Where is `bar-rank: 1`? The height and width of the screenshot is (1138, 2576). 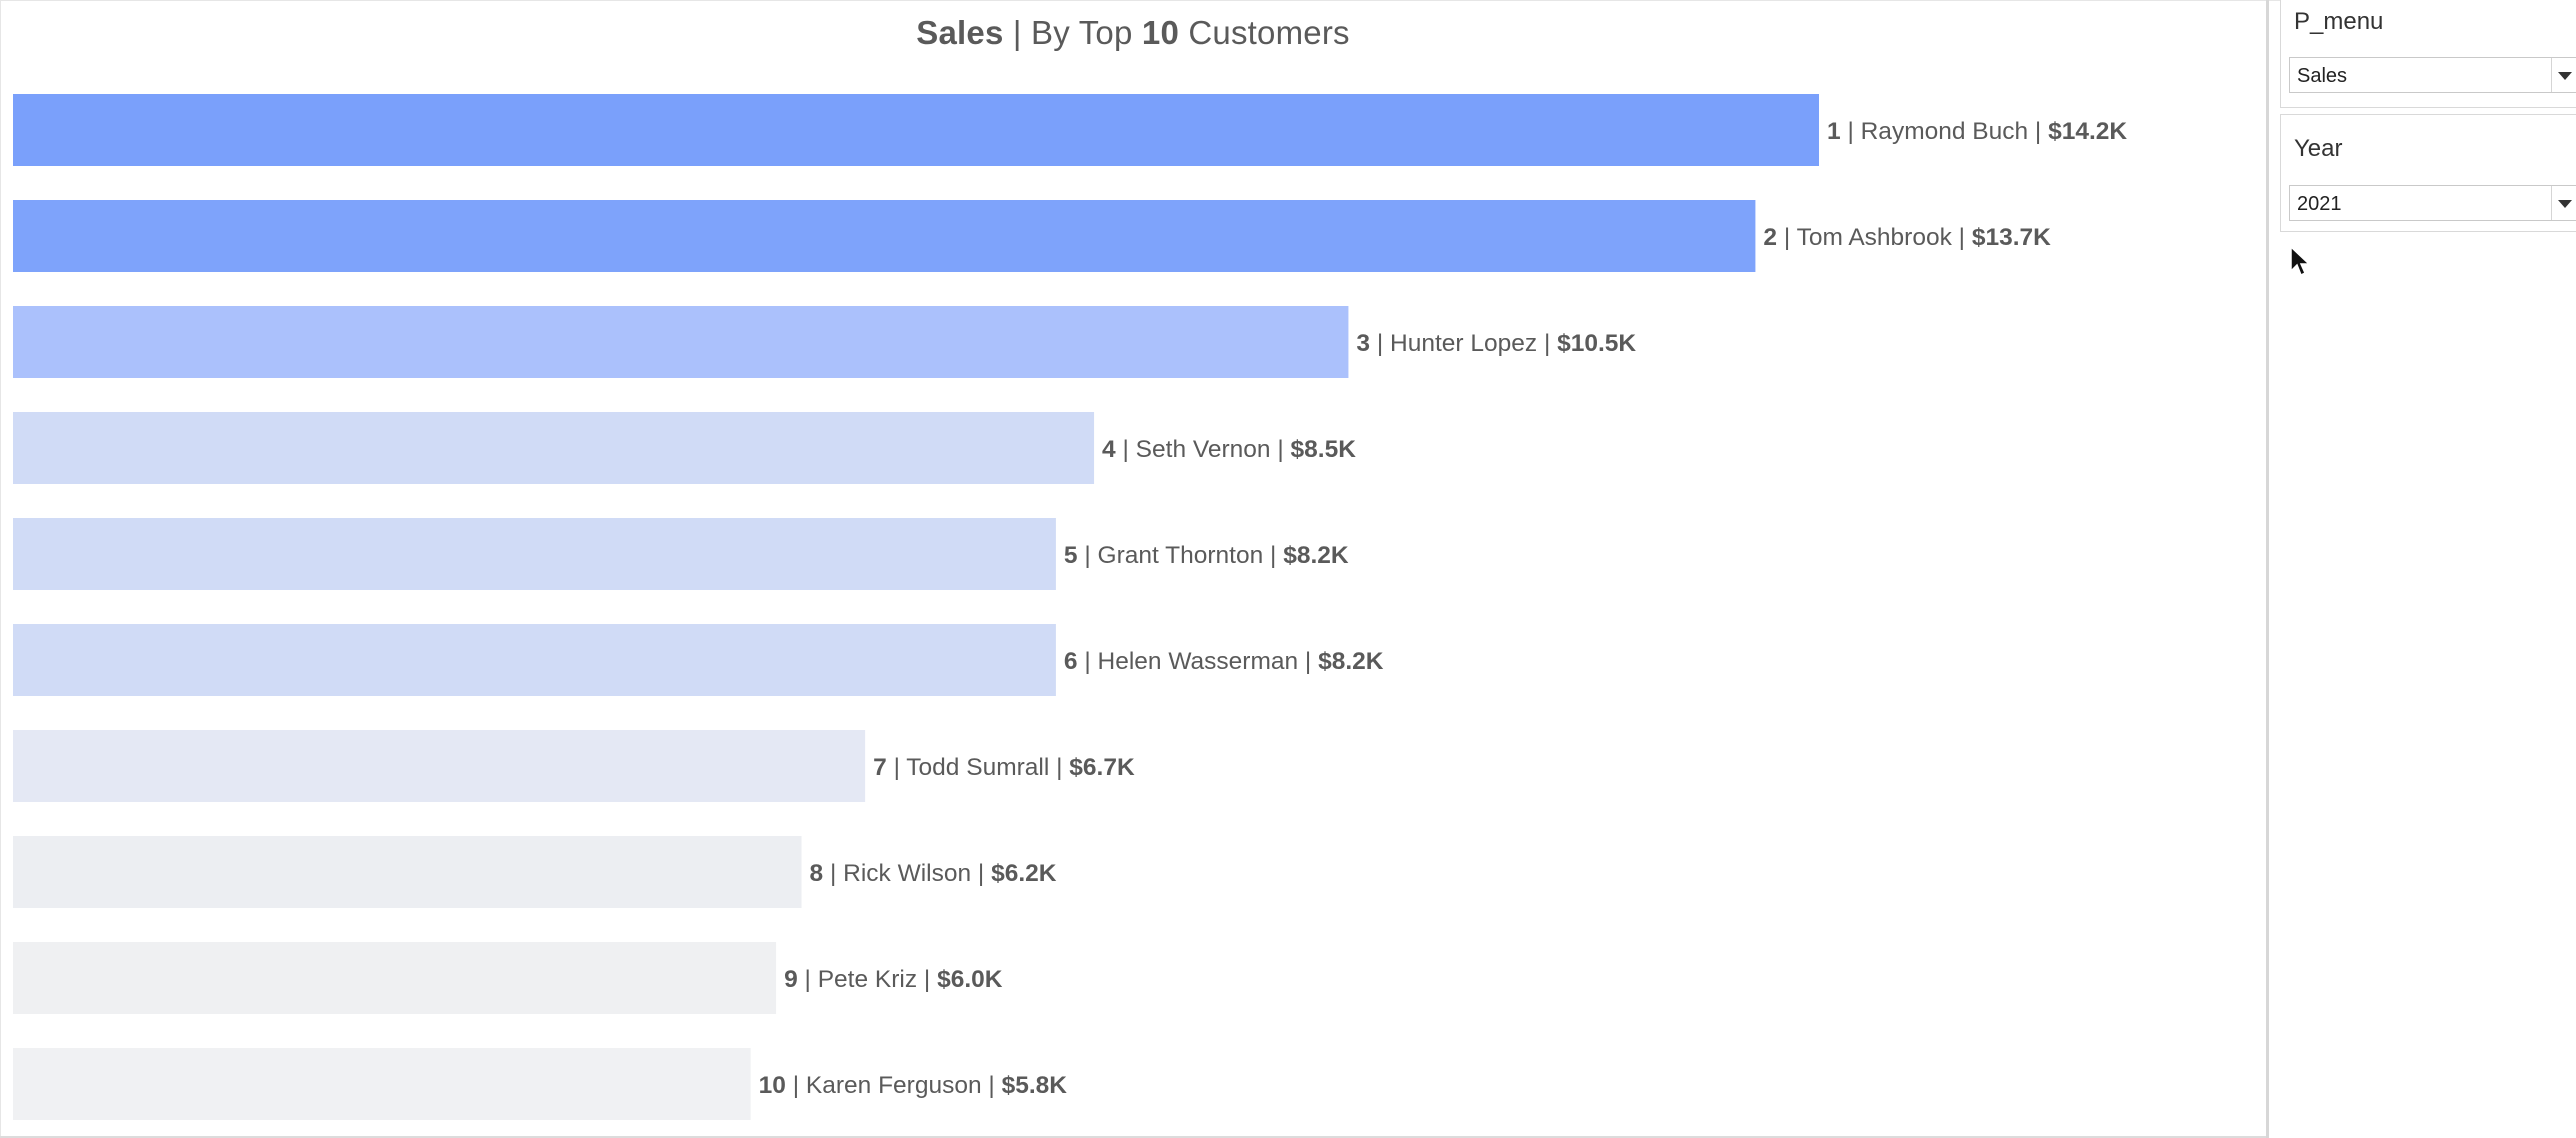
bar-rank: 1 is located at coordinates (1834, 131).